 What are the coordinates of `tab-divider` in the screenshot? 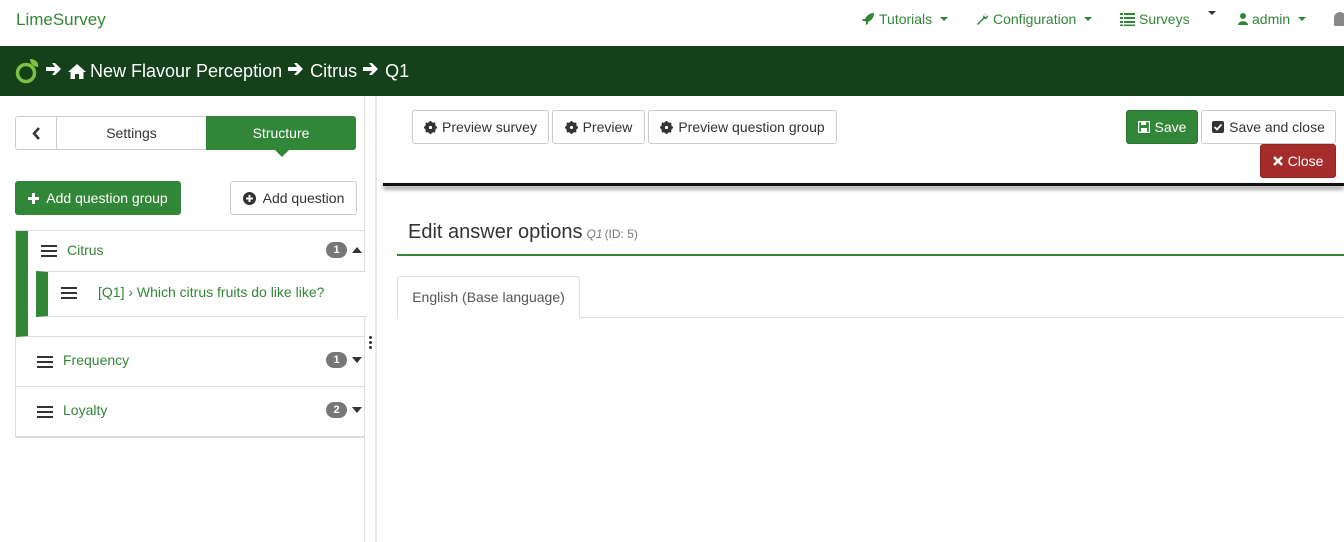 It's located at (962, 317).